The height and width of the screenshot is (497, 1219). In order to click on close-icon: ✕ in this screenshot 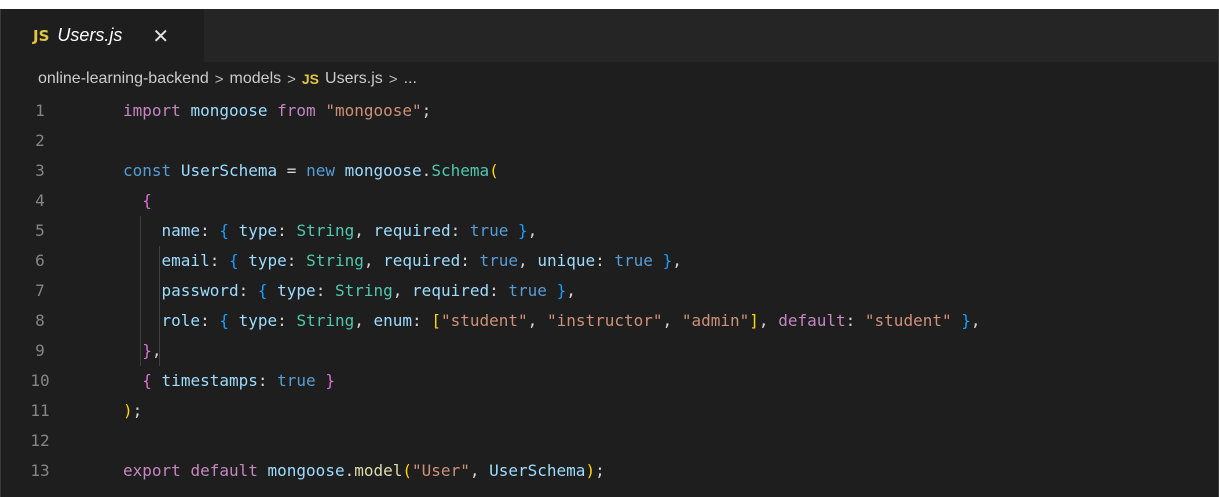, I will do `click(160, 36)`.